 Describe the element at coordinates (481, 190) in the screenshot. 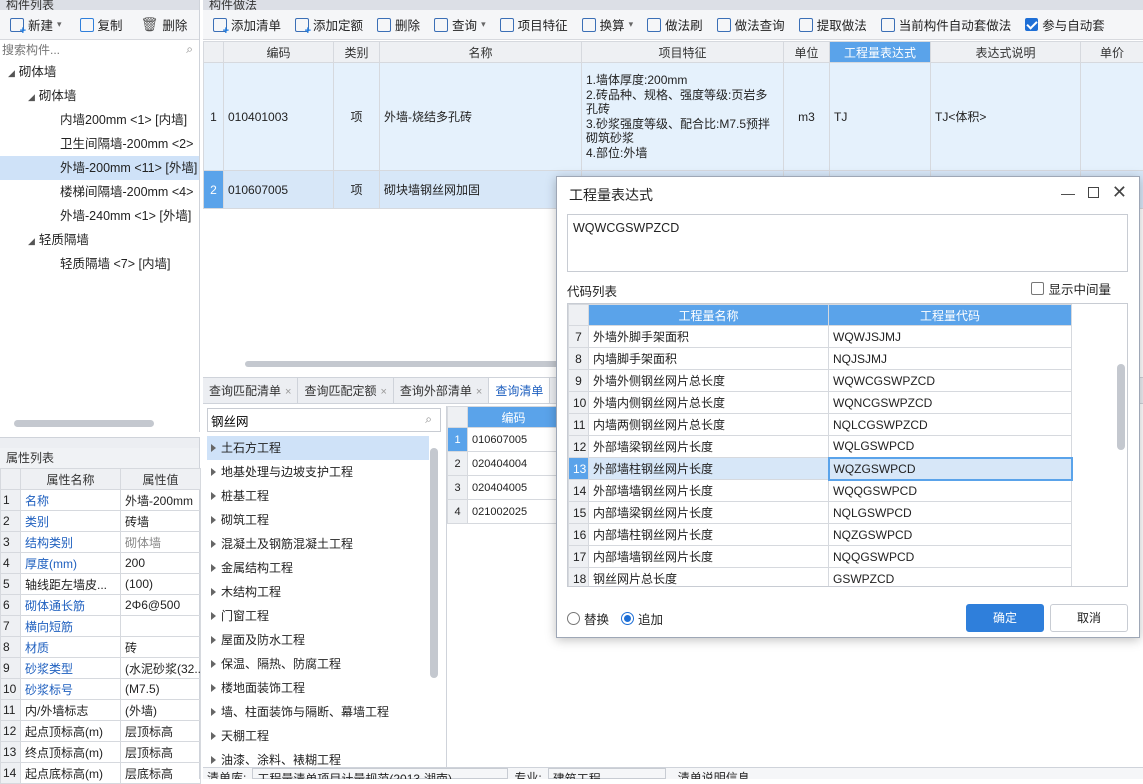

I see `name-cell: 砌块墙钢丝网加固` at that location.